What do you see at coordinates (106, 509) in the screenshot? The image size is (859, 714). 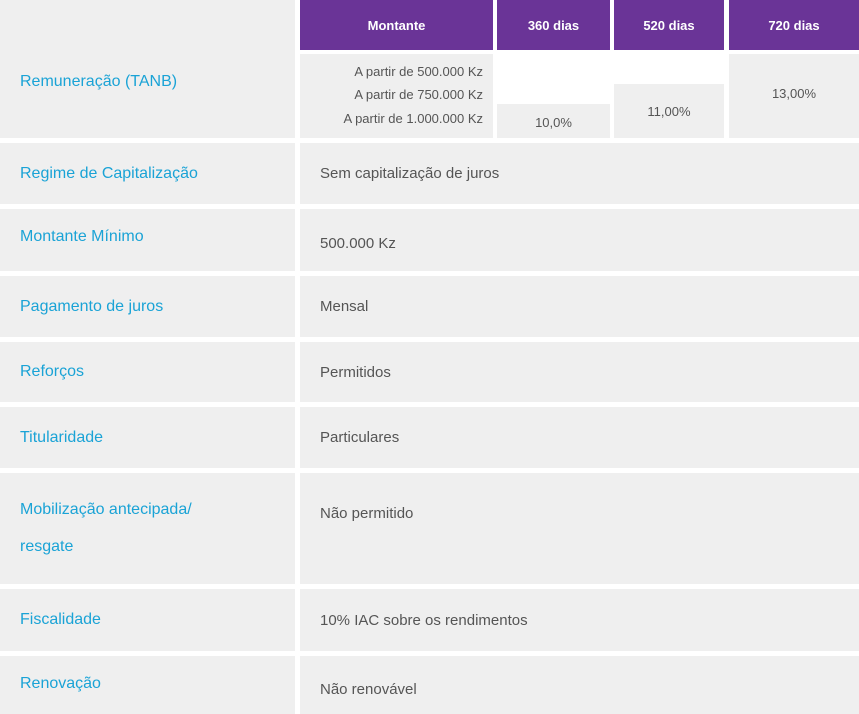 I see `label-mobilizacao-line1: Mobilização antecipada/` at bounding box center [106, 509].